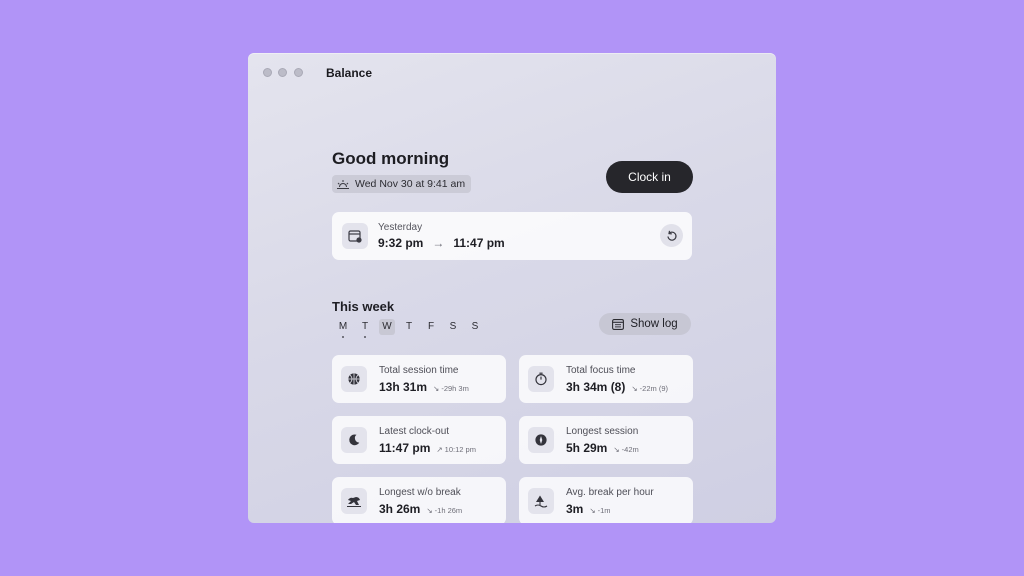 This screenshot has height=576, width=1024. I want to click on stat-label: Longest session, so click(602, 431).